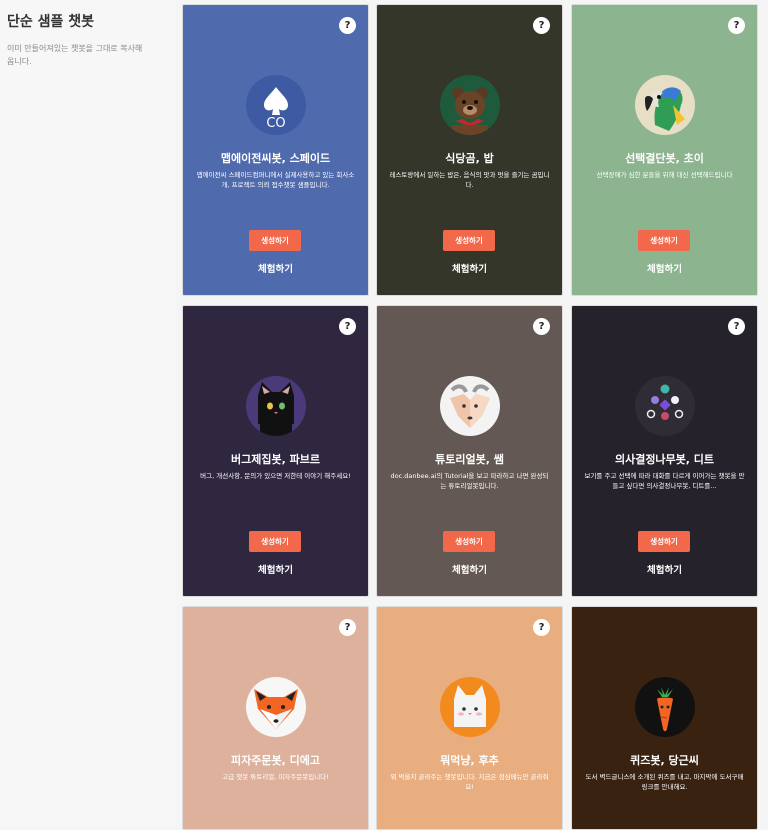 The height and width of the screenshot is (830, 768). What do you see at coordinates (75, 55) in the screenshot?
I see `page-description: 이미 만들어져있는 챗봇을 그대로 복사해옵니다.` at bounding box center [75, 55].